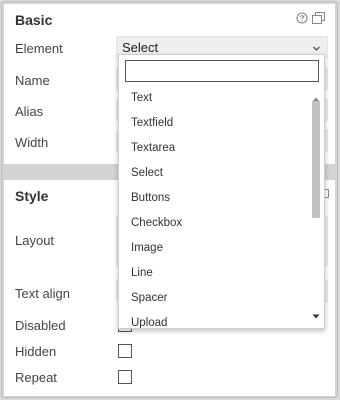 Image resolution: width=340 pixels, height=400 pixels. What do you see at coordinates (32, 196) in the screenshot?
I see `style-panel-title: Style` at bounding box center [32, 196].